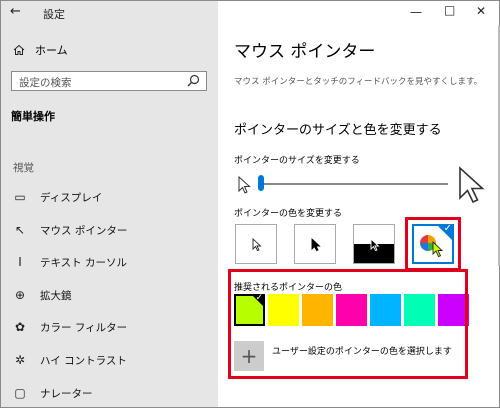 The image size is (500, 408). What do you see at coordinates (358, 82) in the screenshot?
I see `page-description: マウス ポインターとタッチのフィードバックを見やすくします。` at bounding box center [358, 82].